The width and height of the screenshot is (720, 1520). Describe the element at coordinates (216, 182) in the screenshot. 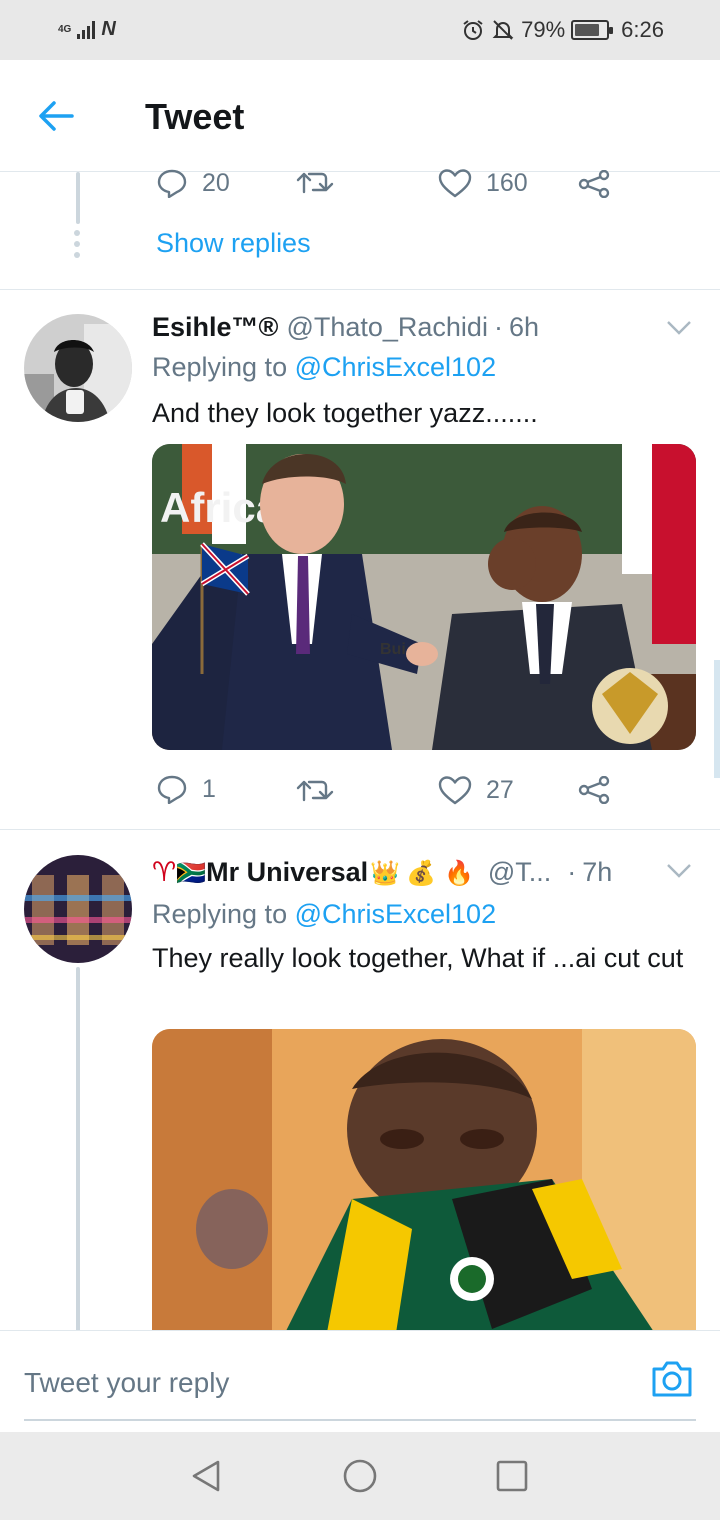

I see `reply-count: 20` at that location.